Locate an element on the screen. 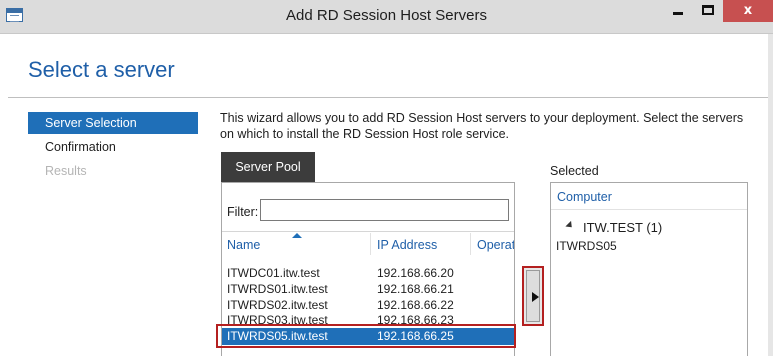 This screenshot has width=773, height=356. table-row: ITWRDS02.itw.test 192.168.66.22 is located at coordinates (368, 305).